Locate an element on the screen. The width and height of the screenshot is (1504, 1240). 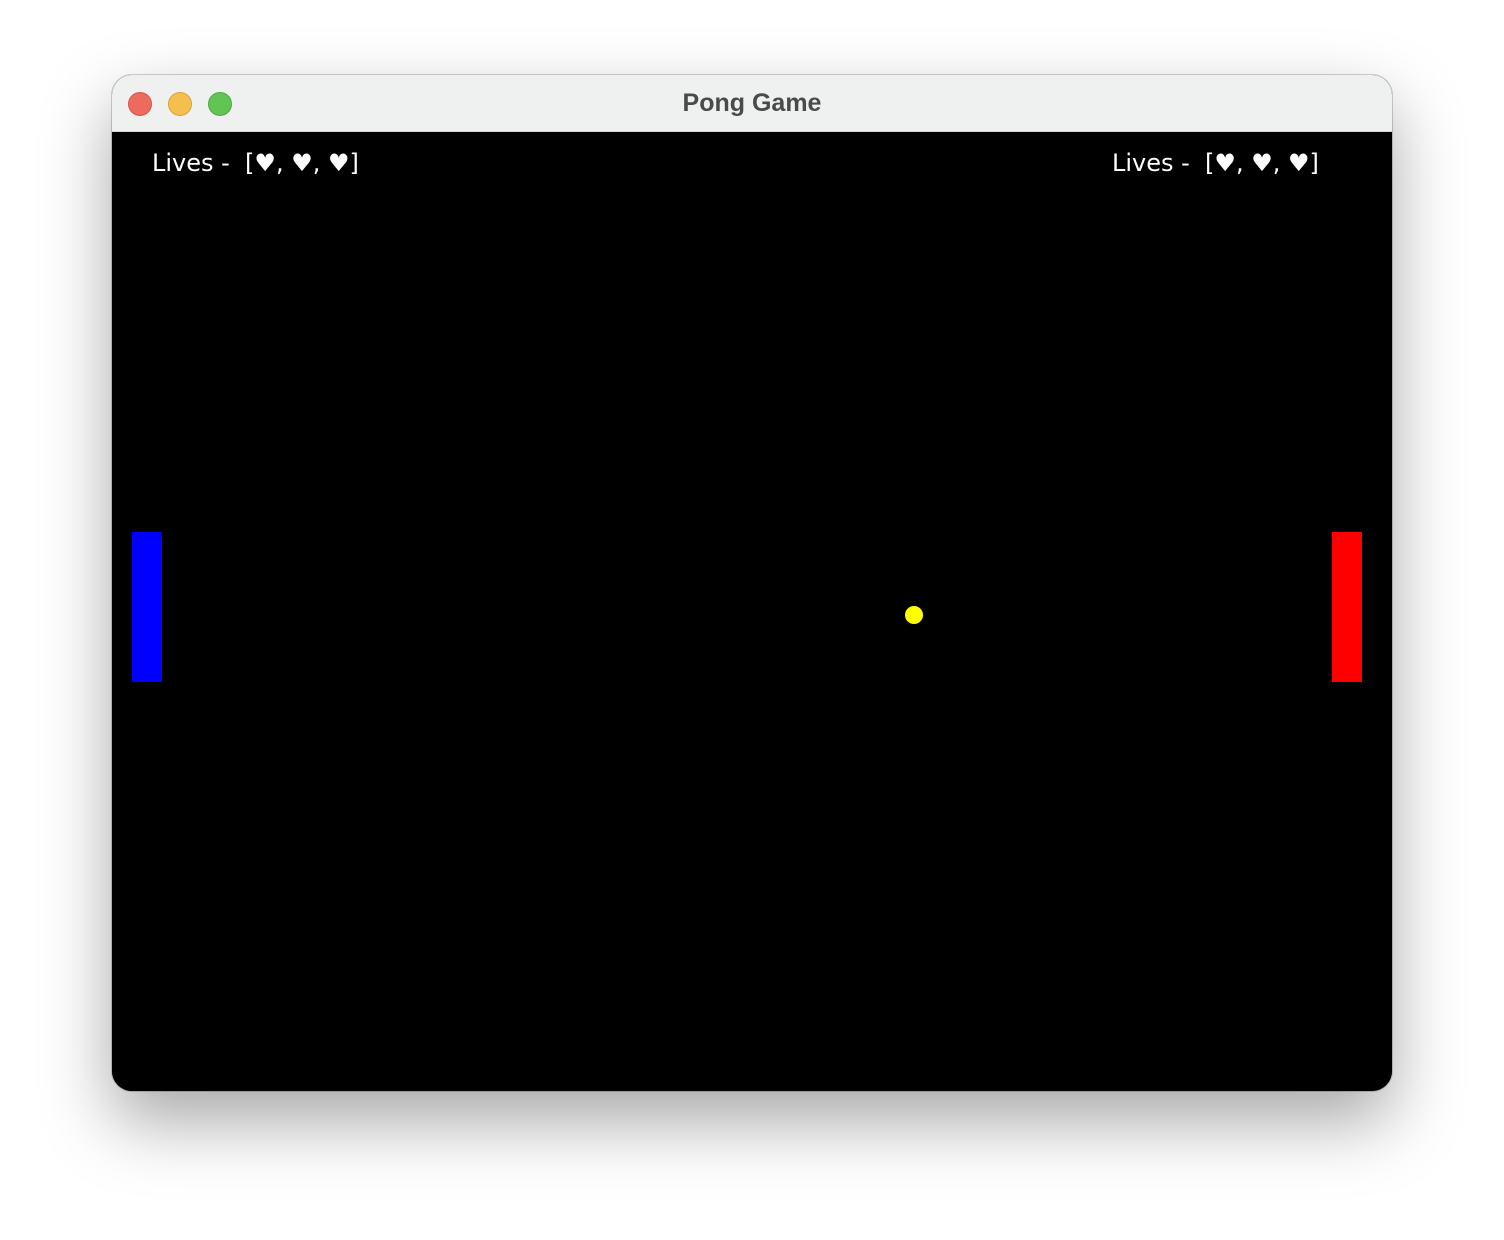
window-title: Pong Game is located at coordinates (752, 103).